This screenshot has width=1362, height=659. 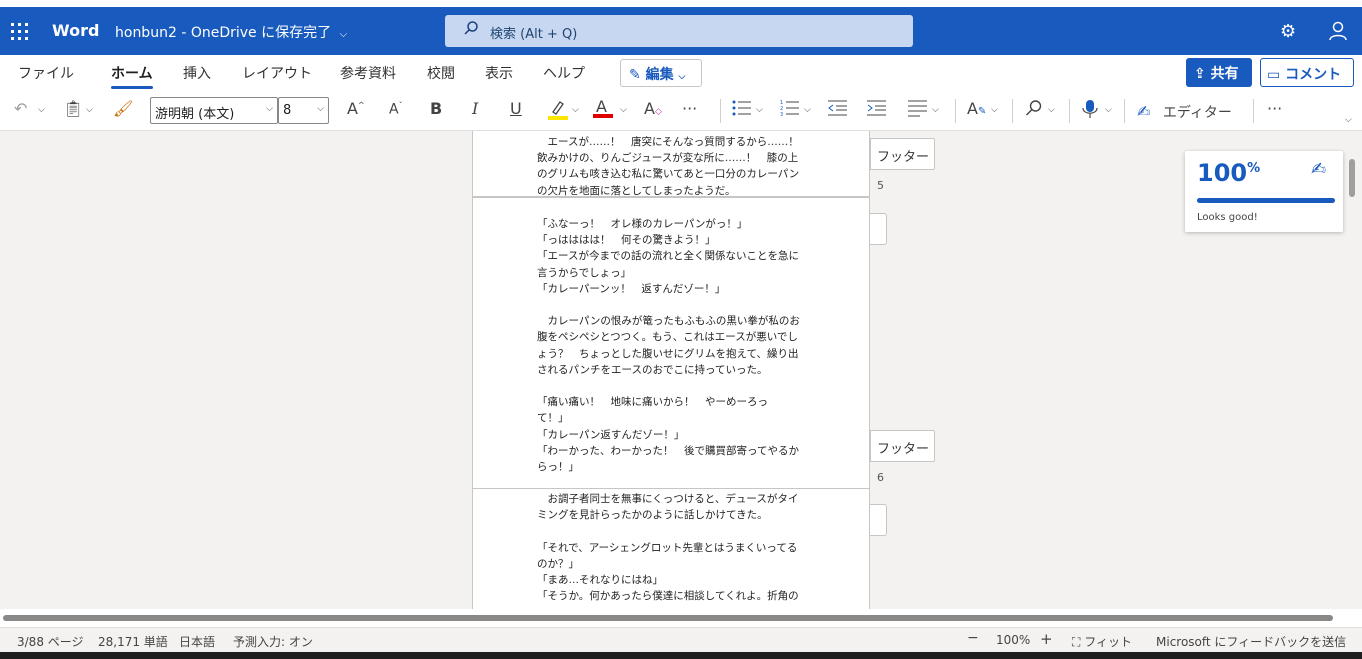 What do you see at coordinates (1090, 111) in the screenshot?
I see `dictate-microphone-icon` at bounding box center [1090, 111].